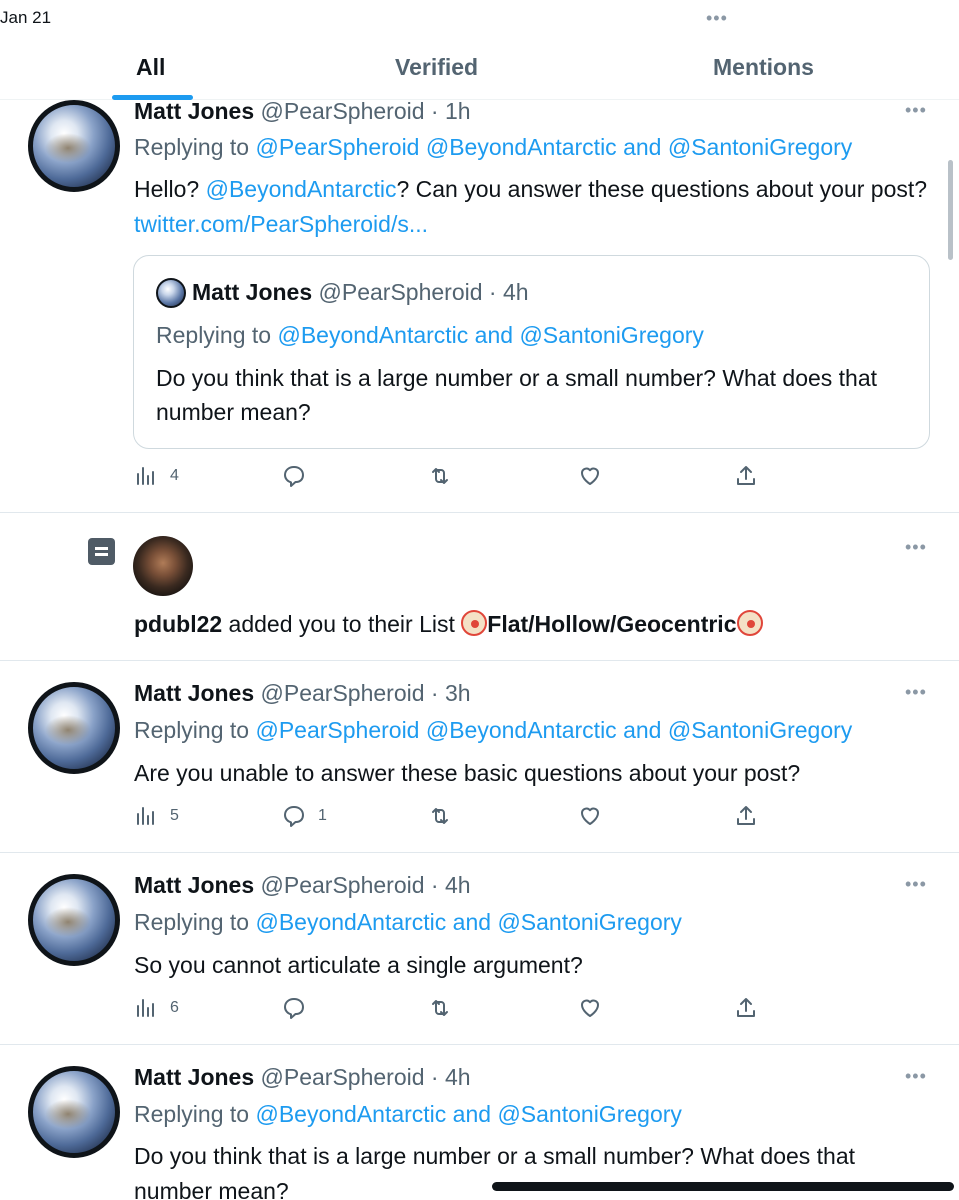 The width and height of the screenshot is (959, 1200). Describe the element at coordinates (723, 1186) in the screenshot. I see `home-indicator` at that location.